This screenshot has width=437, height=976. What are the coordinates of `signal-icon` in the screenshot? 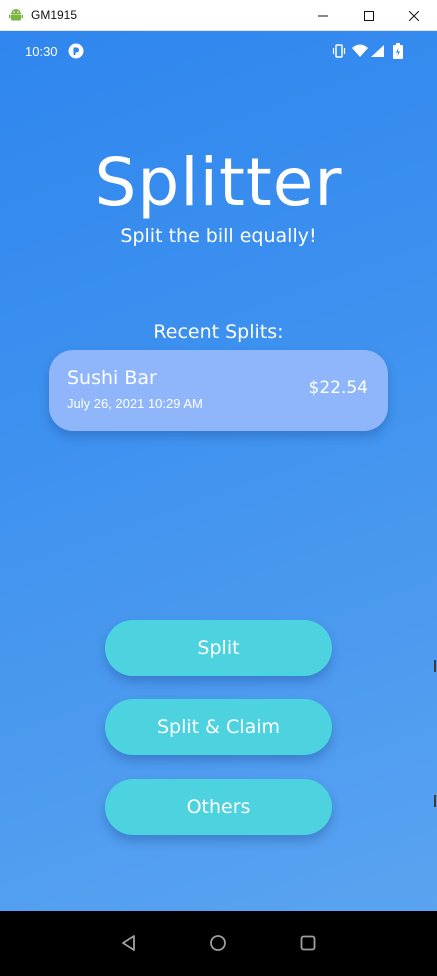 It's located at (377, 51).